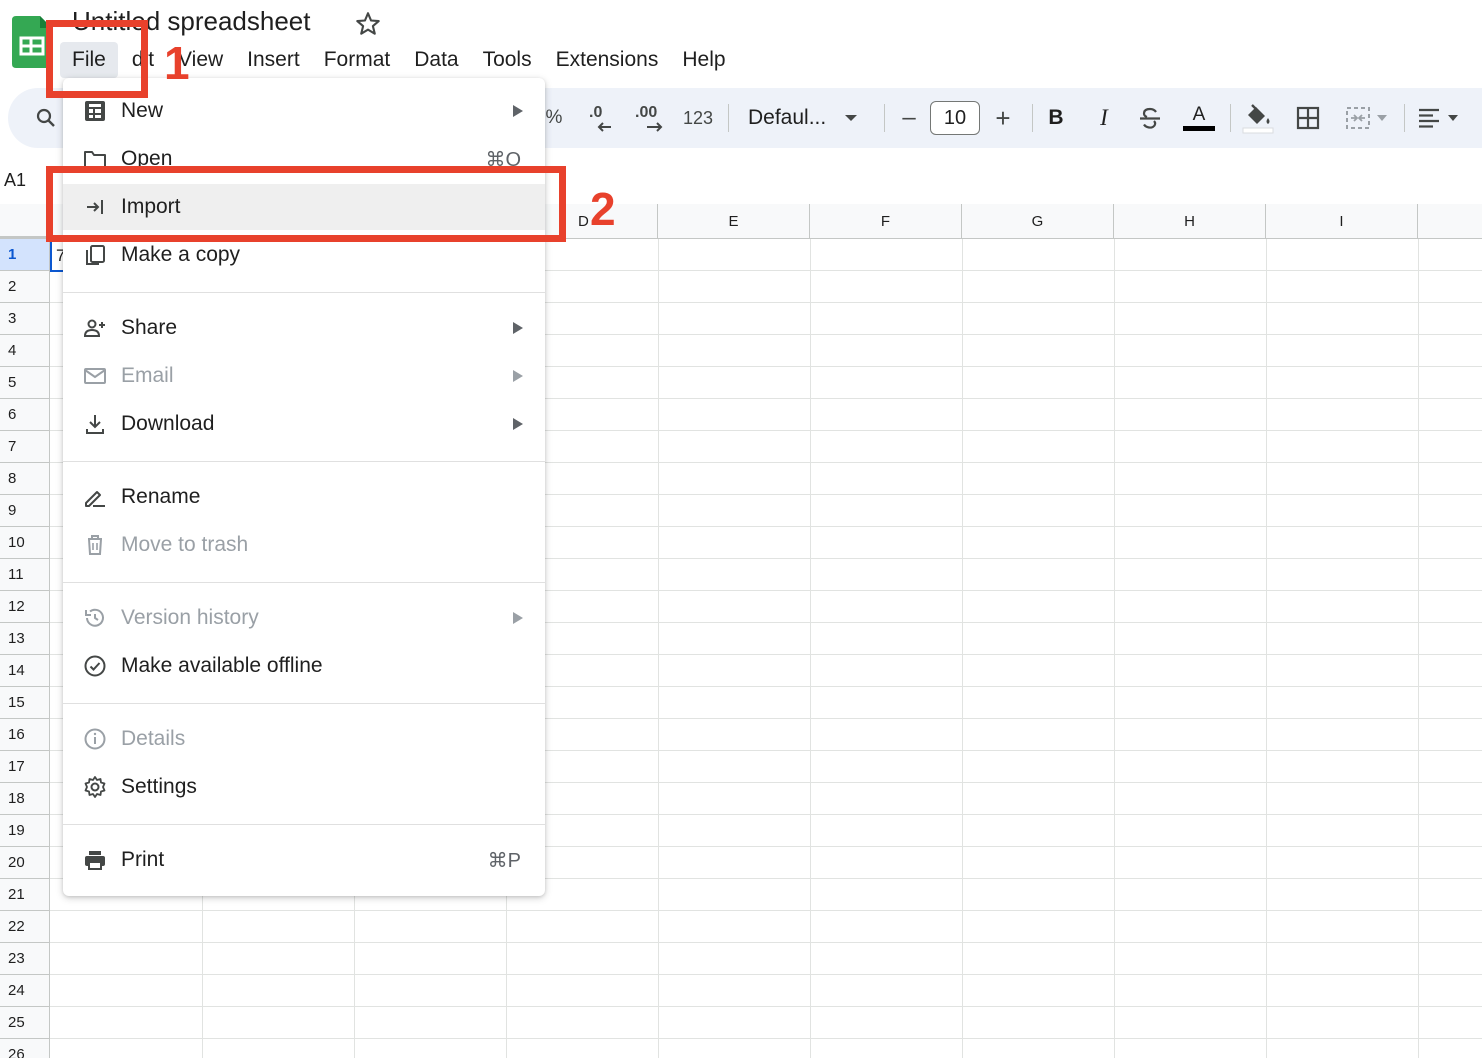 This screenshot has height=1058, width=1482. Describe the element at coordinates (25, 447) in the screenshot. I see `row-header: 7` at that location.